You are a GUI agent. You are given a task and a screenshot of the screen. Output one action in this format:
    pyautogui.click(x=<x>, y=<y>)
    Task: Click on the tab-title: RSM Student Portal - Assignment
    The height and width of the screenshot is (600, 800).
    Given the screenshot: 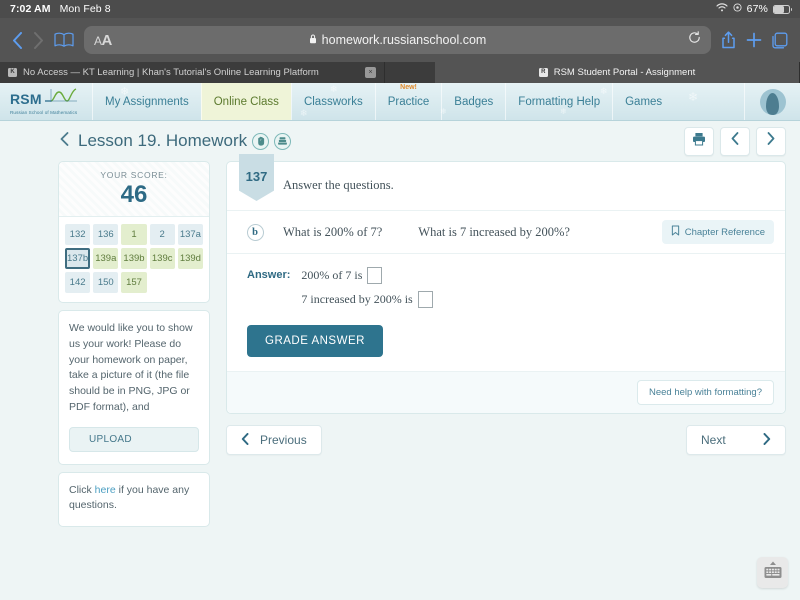 What is the action you would take?
    pyautogui.click(x=624, y=72)
    